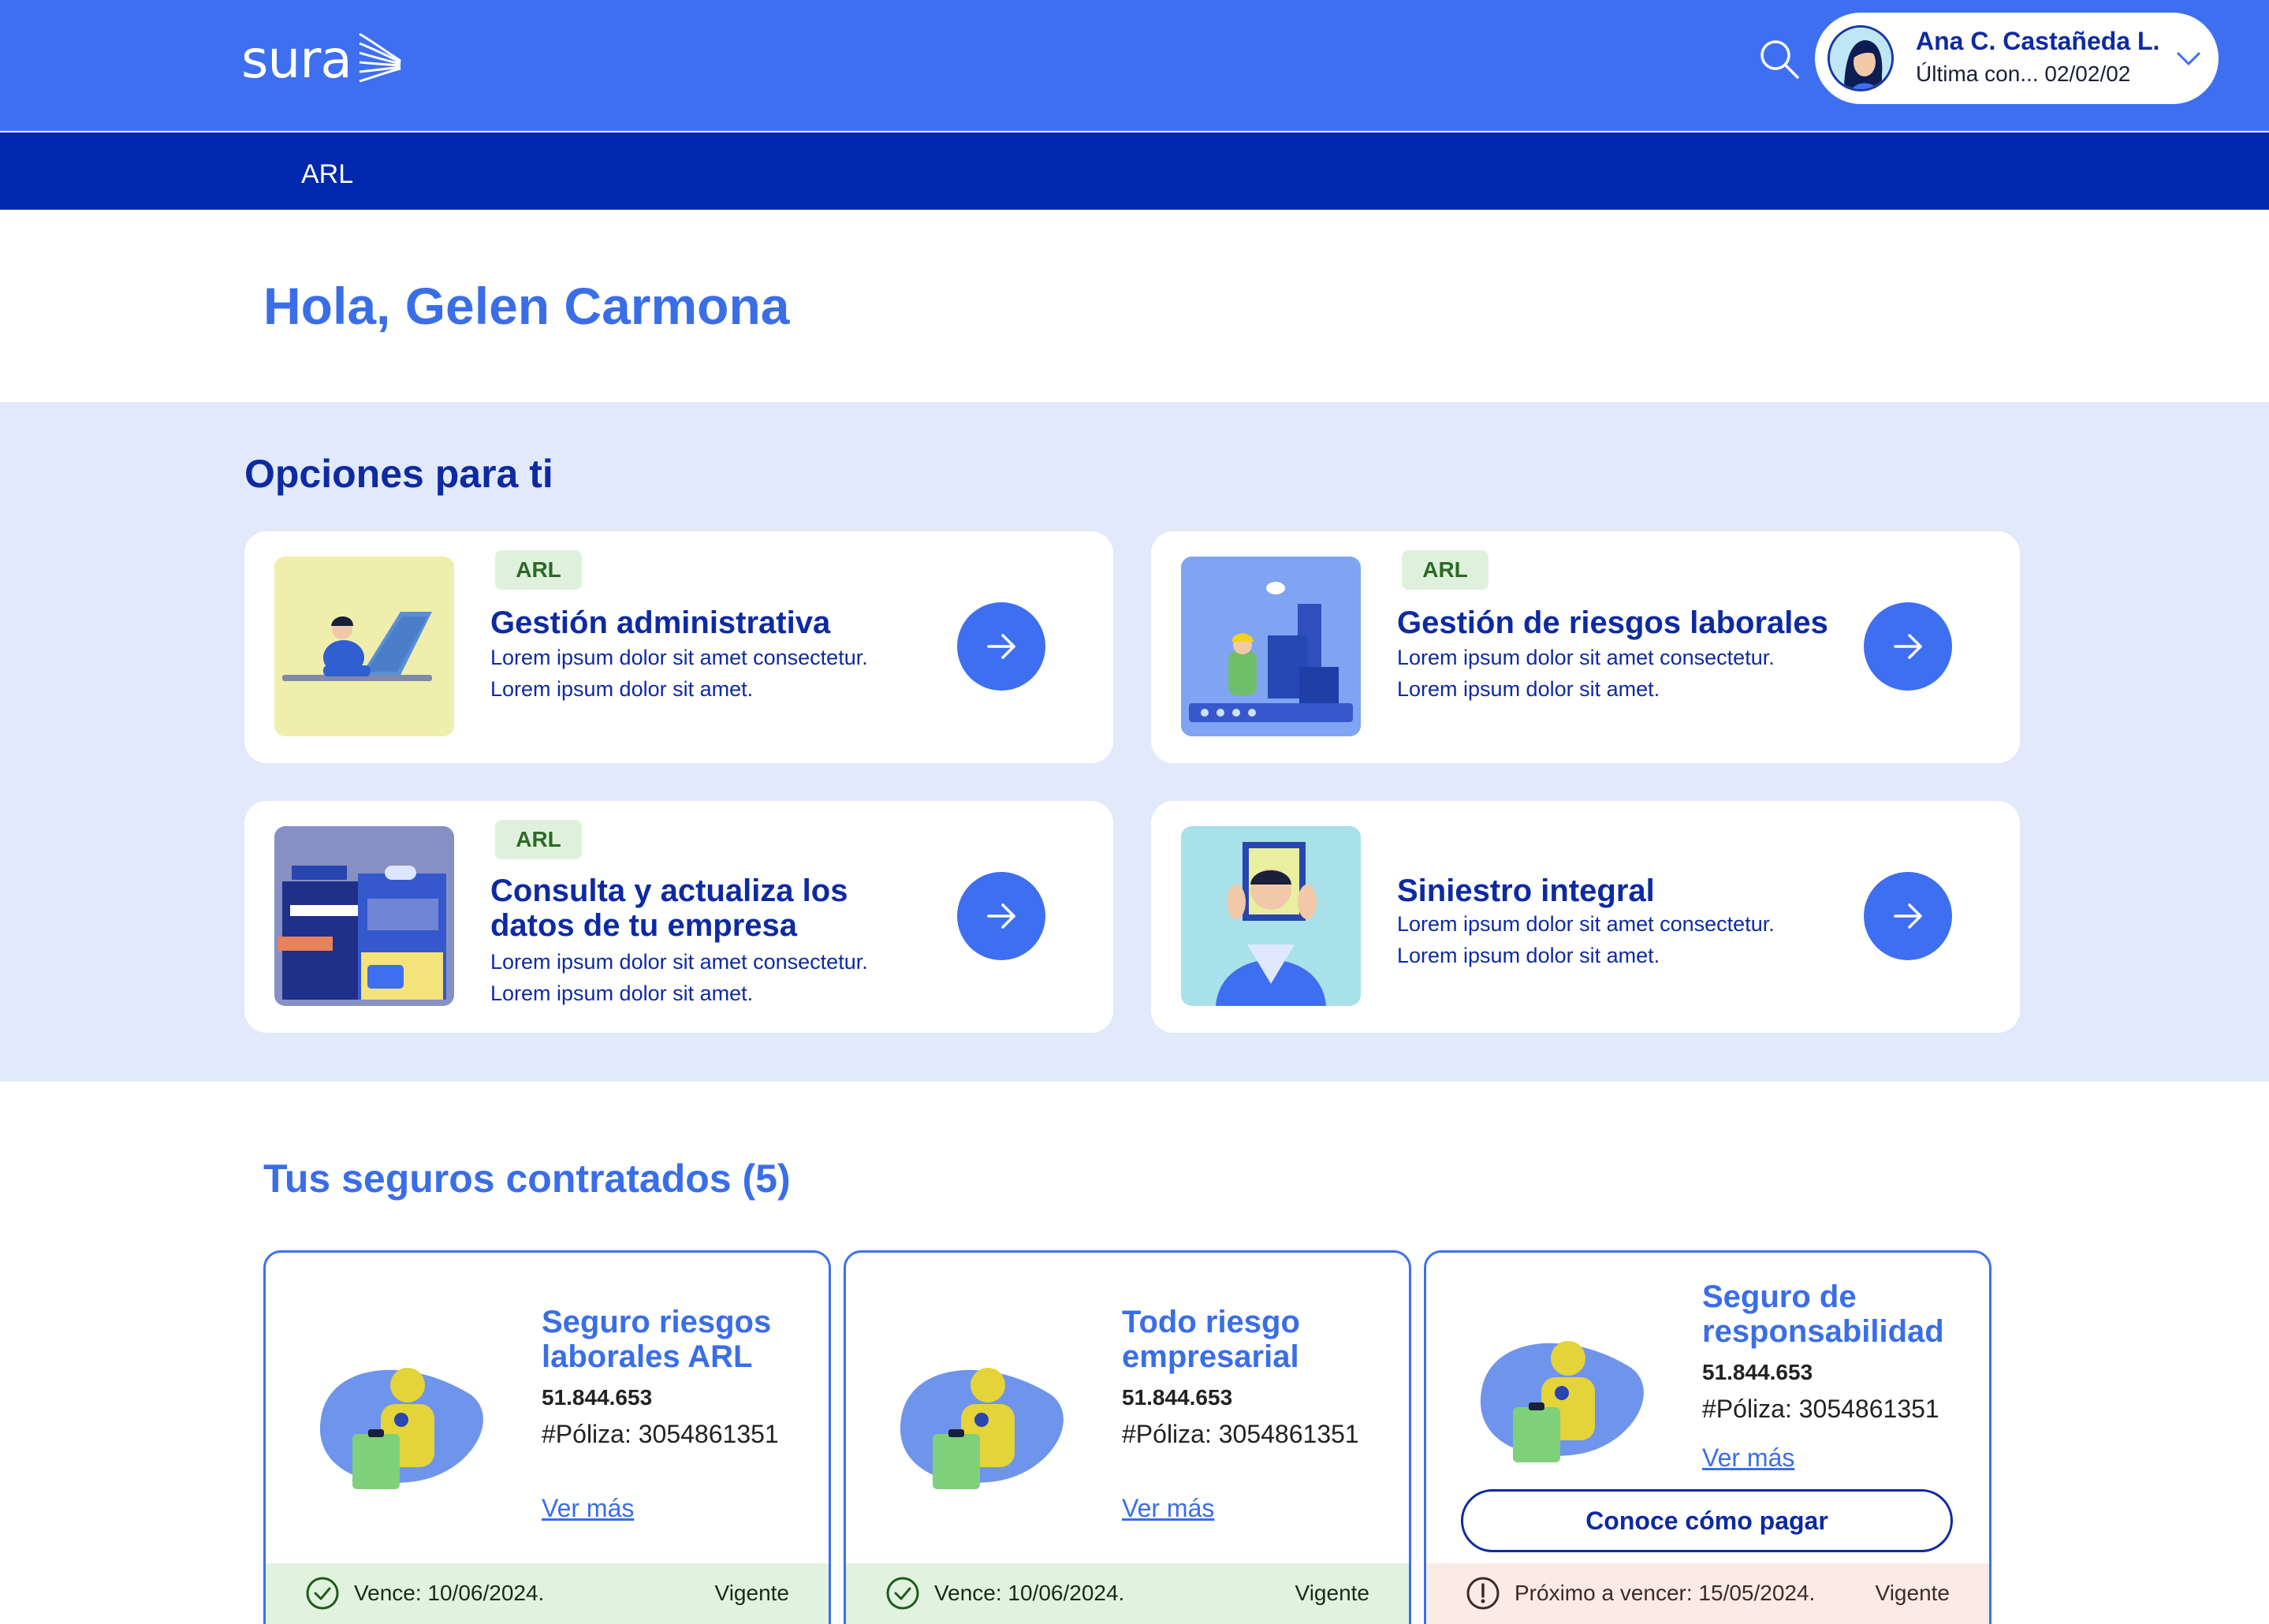  I want to click on option-title: Gestión de riesgos laborales, so click(1612, 622).